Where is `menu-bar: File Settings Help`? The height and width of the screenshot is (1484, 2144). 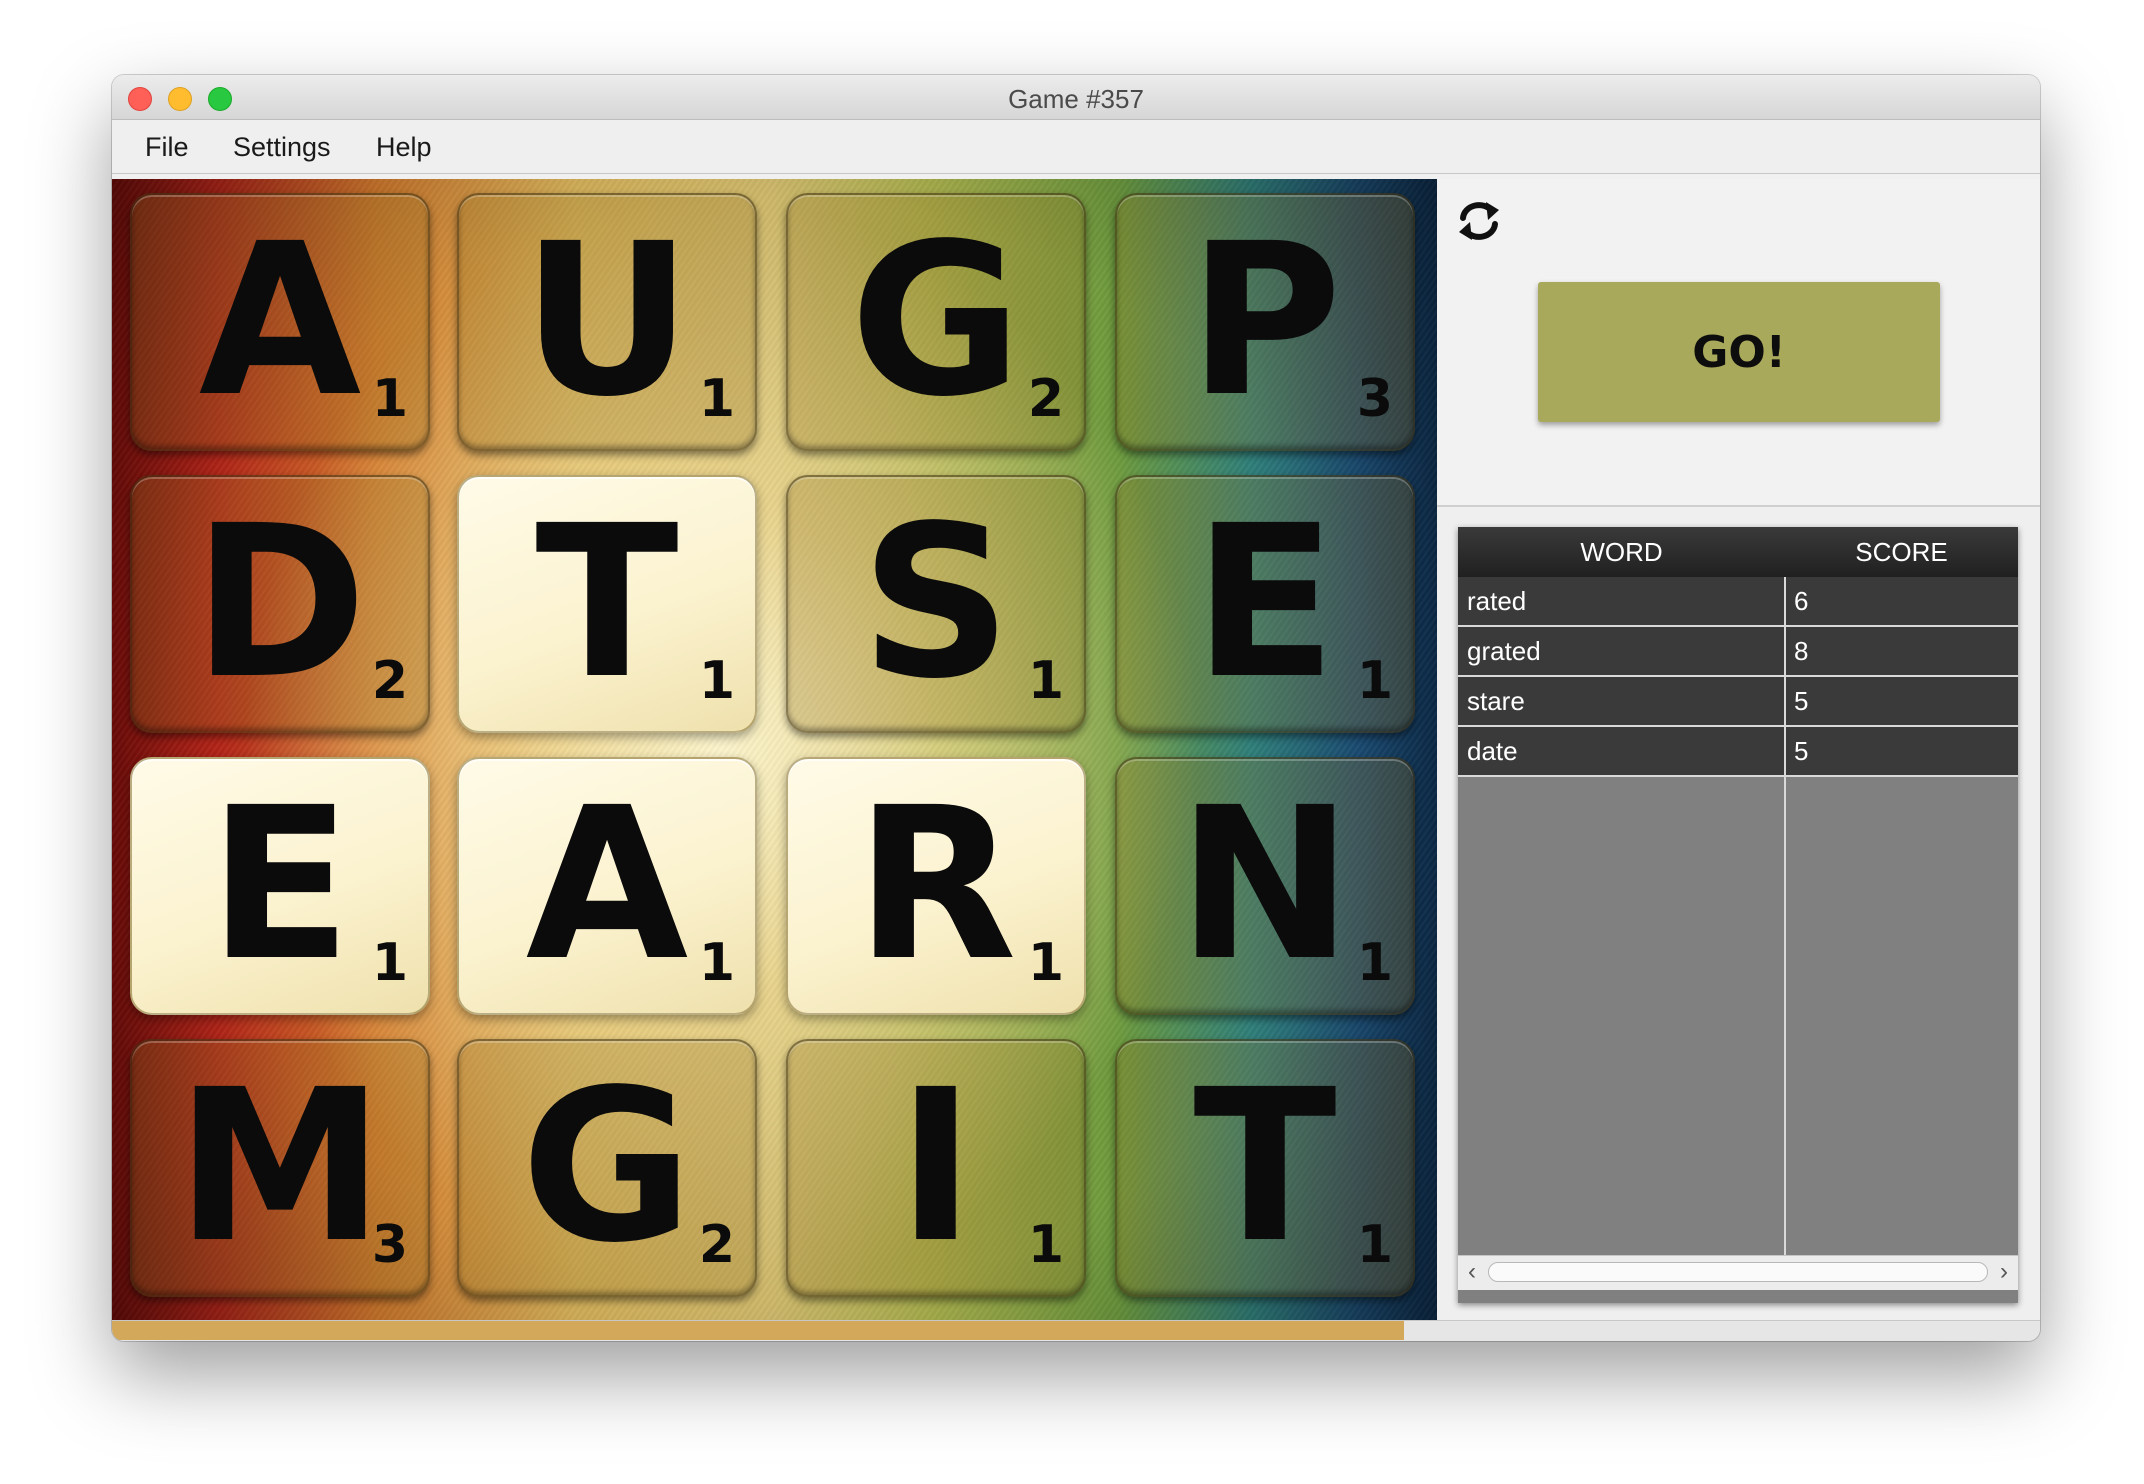
menu-bar: File Settings Help is located at coordinates (1076, 147).